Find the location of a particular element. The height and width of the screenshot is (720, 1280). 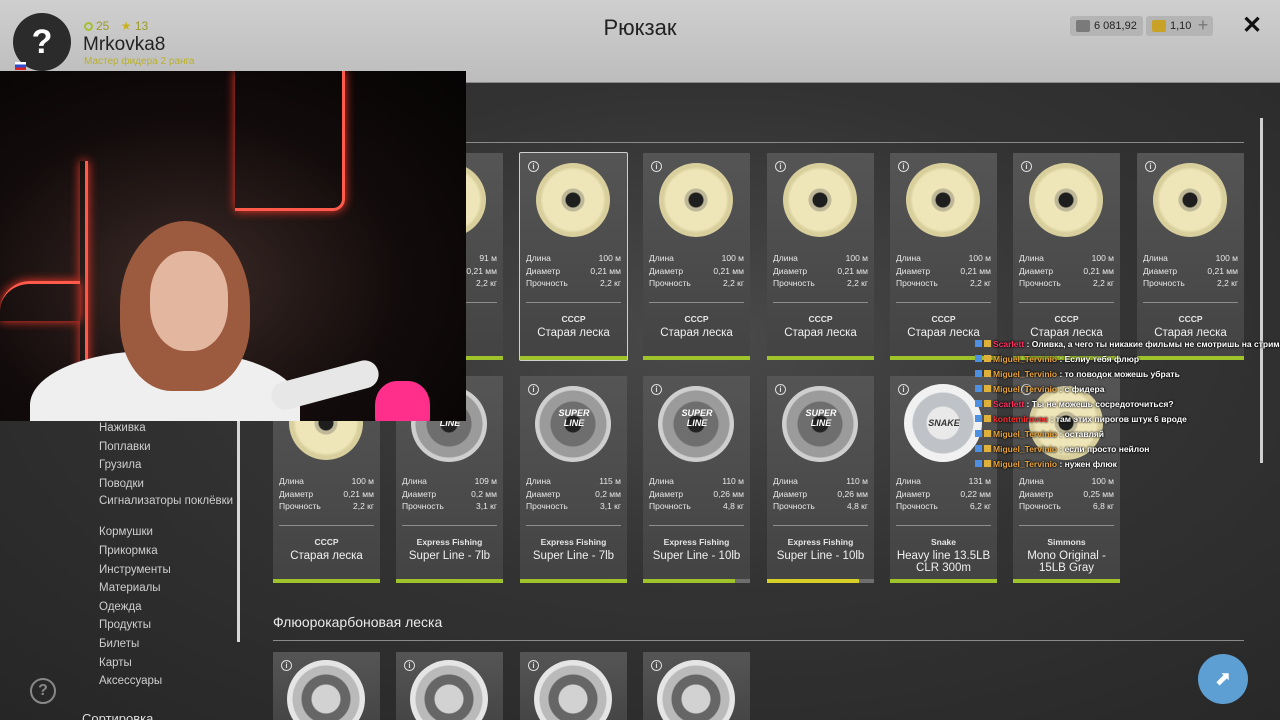

sidebar-item-materials: Материалы is located at coordinates (166, 588).